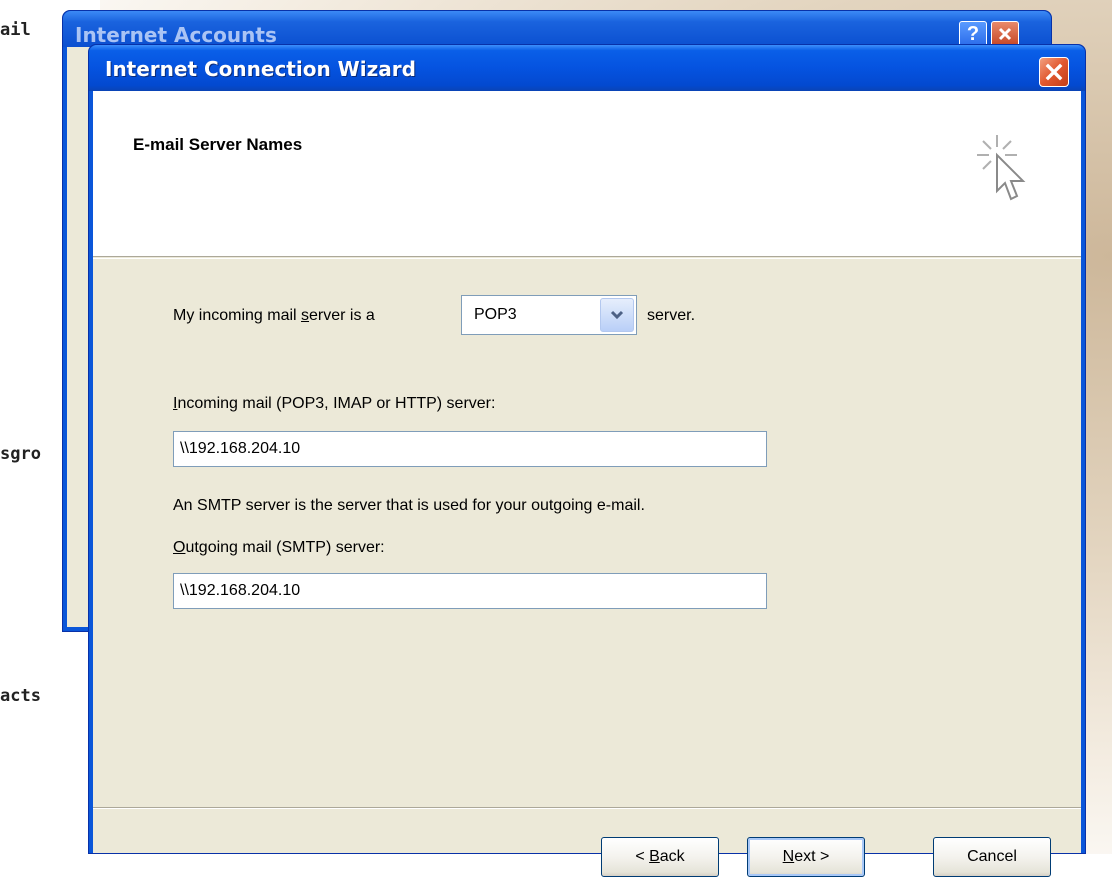 Image resolution: width=1112 pixels, height=877 pixels. What do you see at coordinates (549, 315) in the screenshot?
I see `server-type-select: POP3` at bounding box center [549, 315].